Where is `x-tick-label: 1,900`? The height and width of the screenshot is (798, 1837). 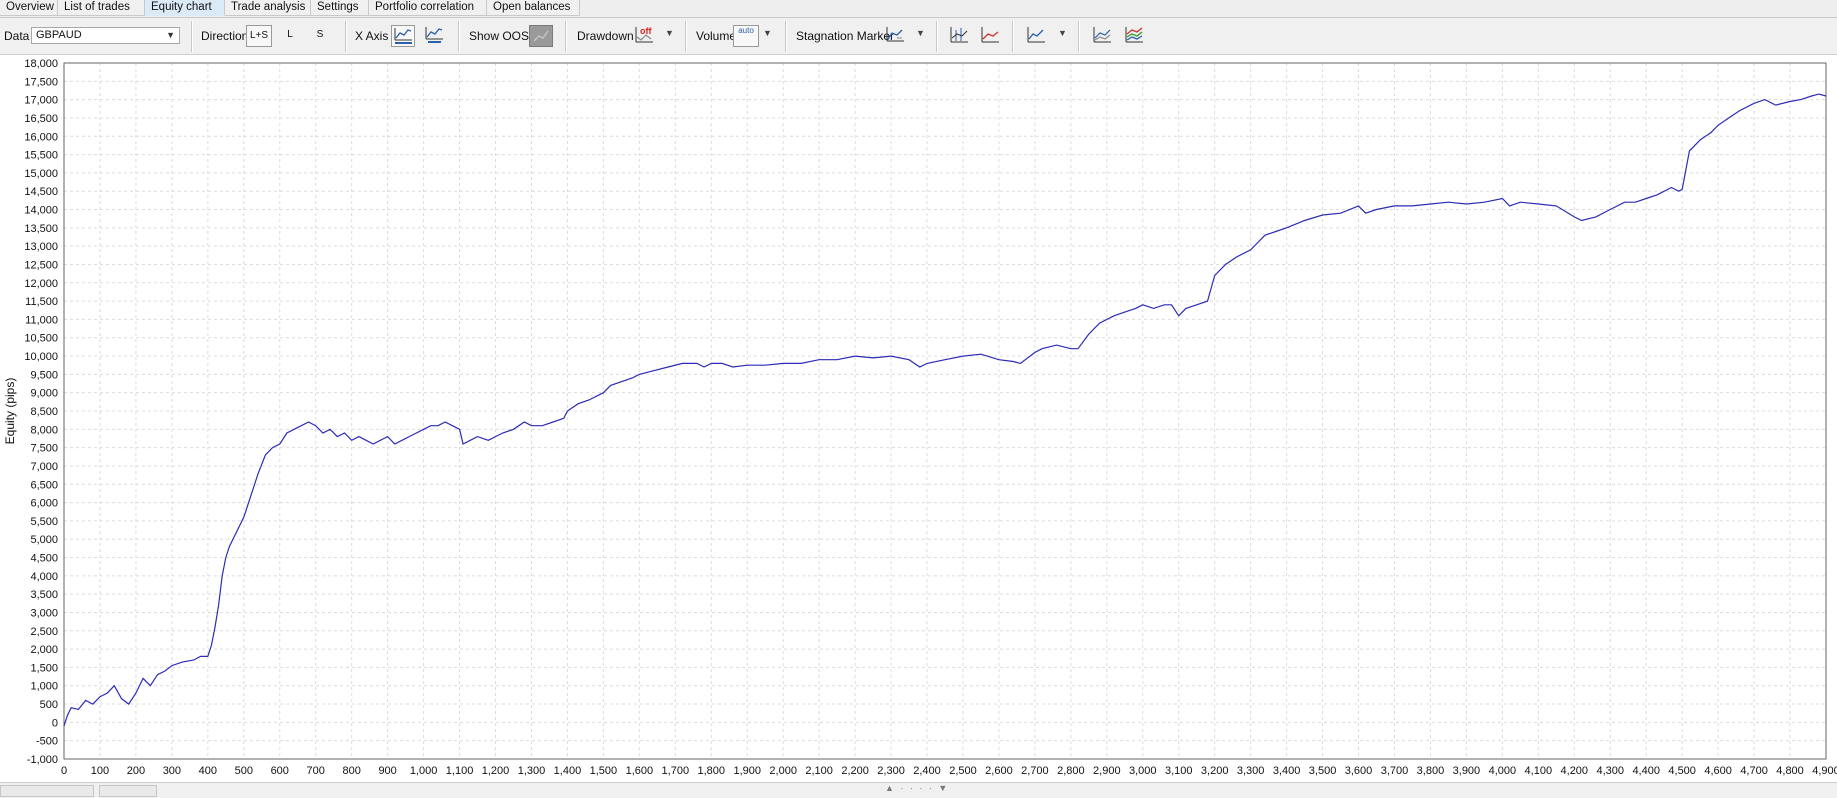
x-tick-label: 1,900 is located at coordinates (747, 771).